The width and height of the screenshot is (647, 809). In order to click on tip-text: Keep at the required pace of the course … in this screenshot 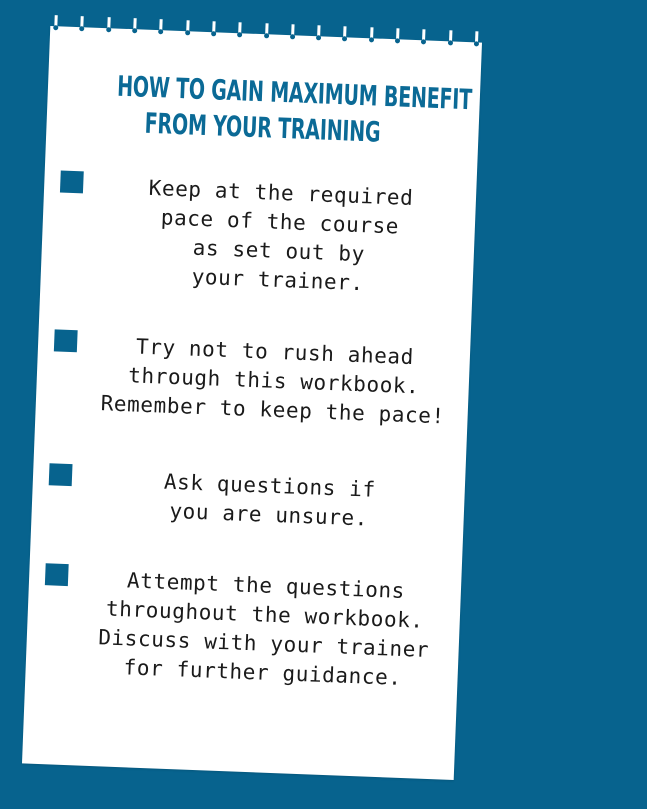, I will do `click(281, 235)`.